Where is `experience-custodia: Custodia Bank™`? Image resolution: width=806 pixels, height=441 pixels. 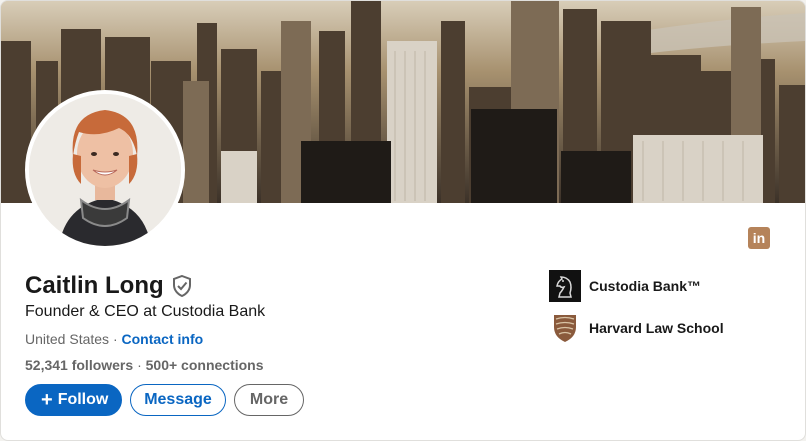 experience-custodia: Custodia Bank™ is located at coordinates (625, 286).